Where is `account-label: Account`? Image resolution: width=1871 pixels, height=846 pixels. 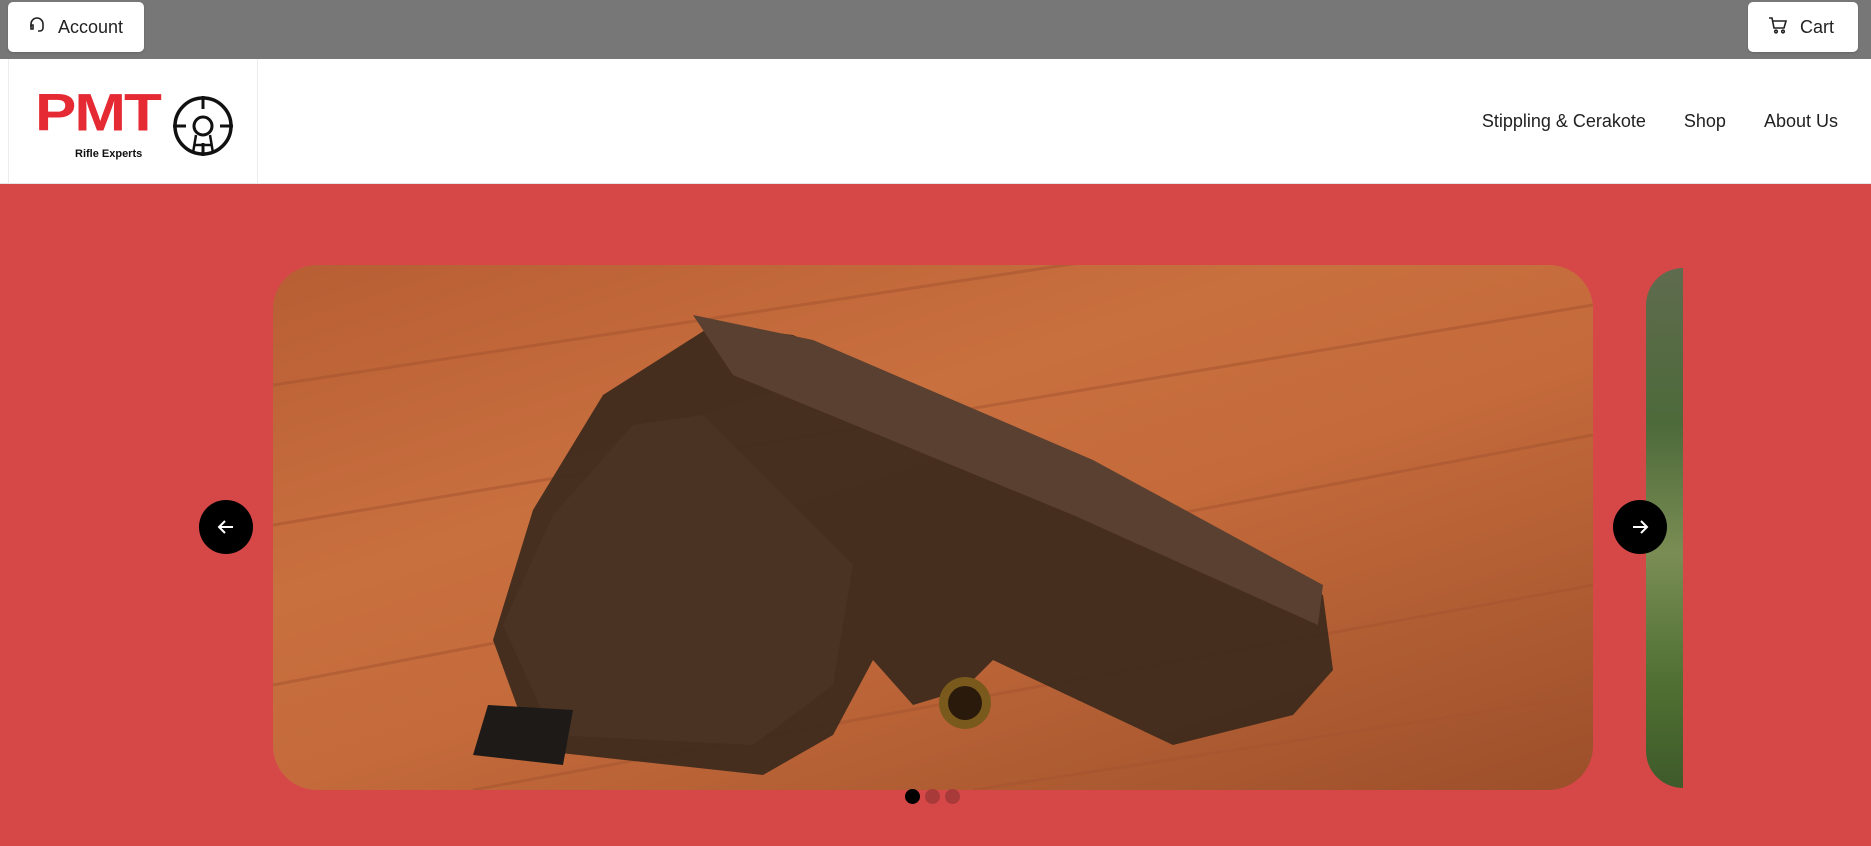
account-label: Account is located at coordinates (91, 26).